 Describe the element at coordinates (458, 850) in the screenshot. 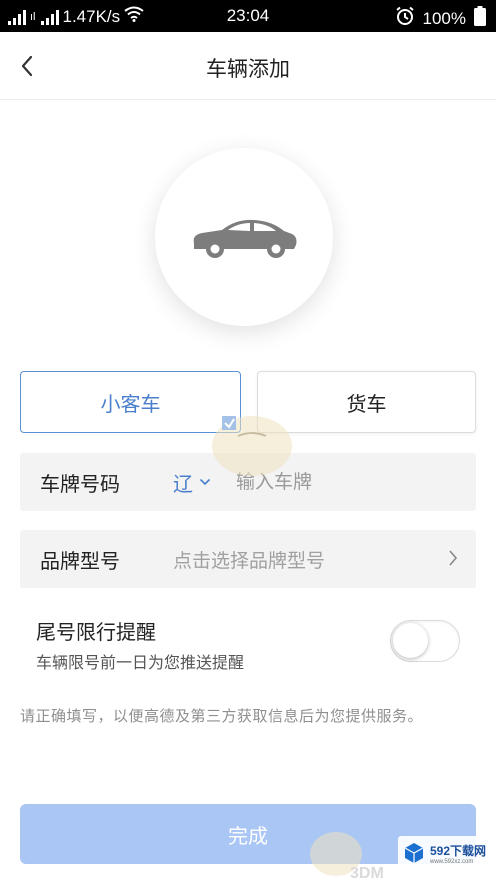

I see `watermark-brand: 592下载网` at that location.